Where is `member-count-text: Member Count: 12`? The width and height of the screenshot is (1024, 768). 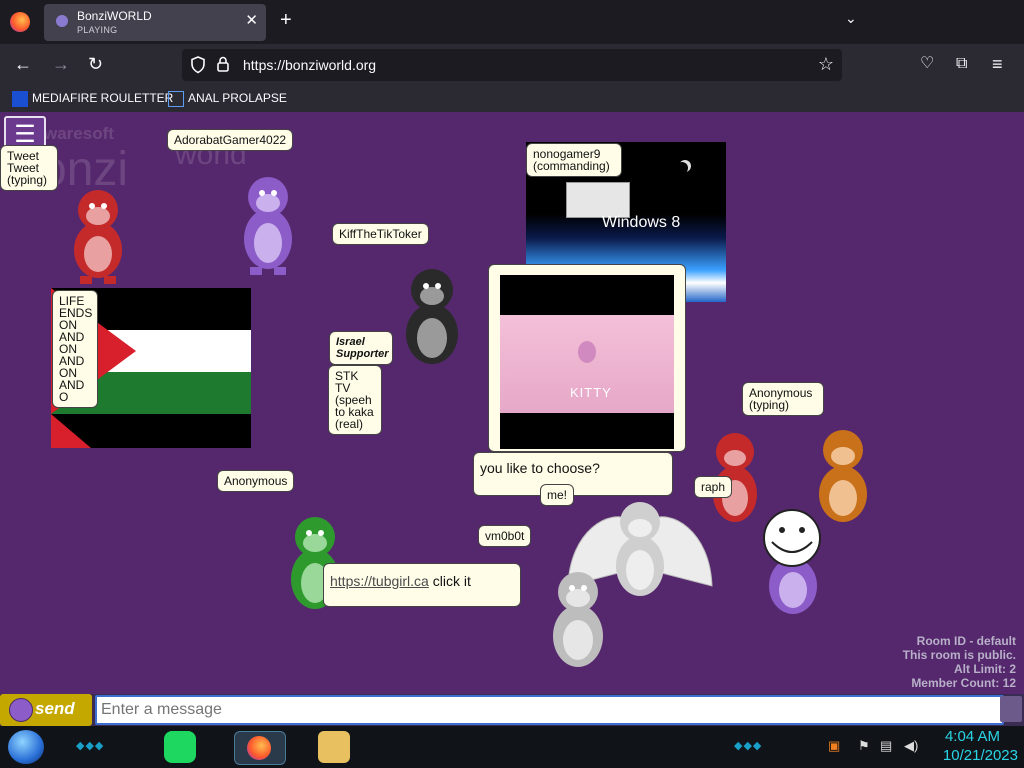
member-count-text: Member Count: 12 is located at coordinates (963, 683).